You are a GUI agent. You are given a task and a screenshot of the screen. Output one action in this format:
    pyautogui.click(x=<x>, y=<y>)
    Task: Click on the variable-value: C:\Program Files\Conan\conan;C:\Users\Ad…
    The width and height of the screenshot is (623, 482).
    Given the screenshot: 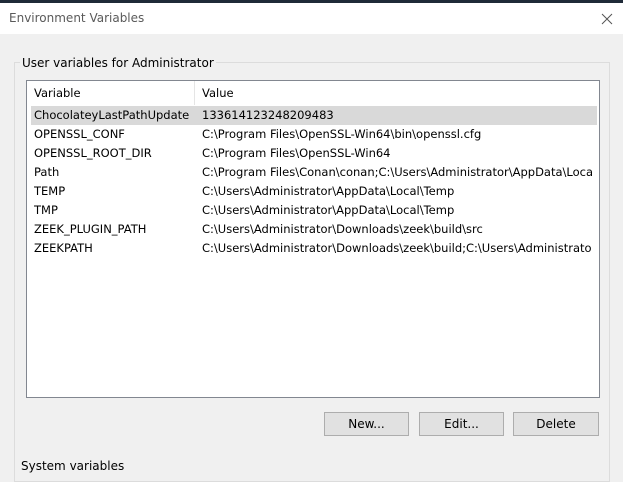 What is the action you would take?
    pyautogui.click(x=397, y=172)
    